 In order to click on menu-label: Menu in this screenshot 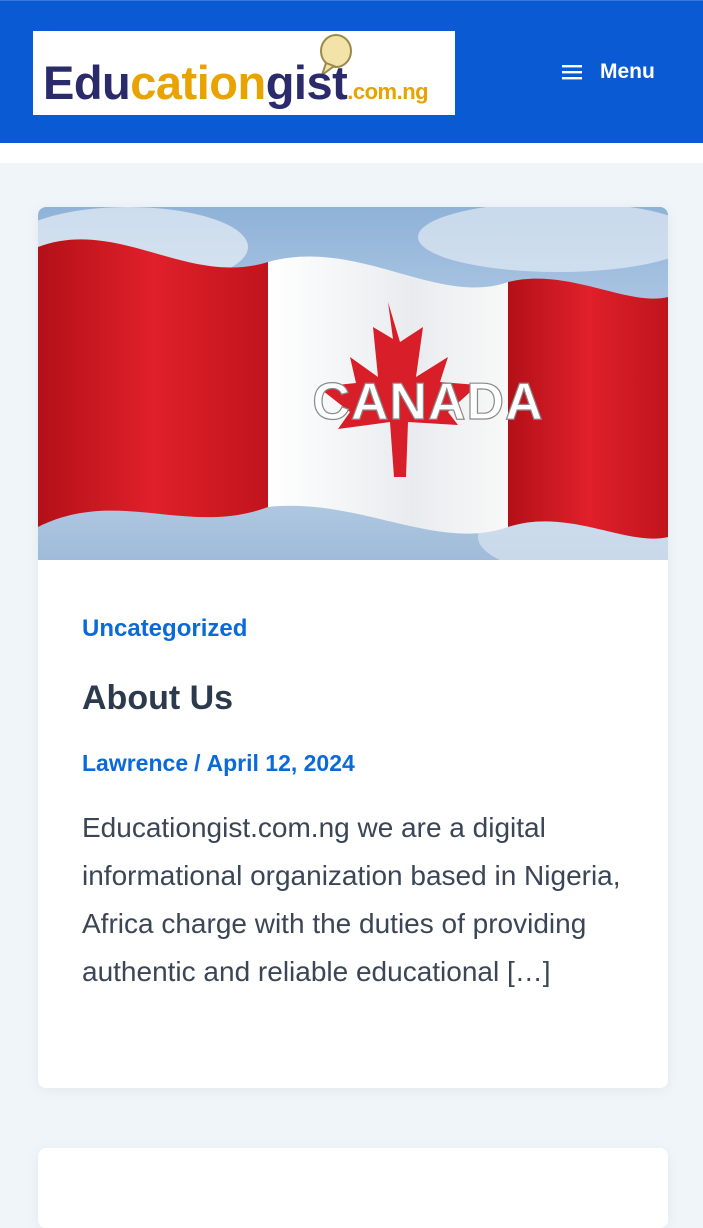, I will do `click(627, 71)`.